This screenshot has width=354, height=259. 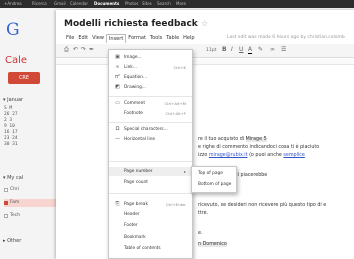 I want to click on page-number-submenu: Top of page Bottom of page, so click(x=214, y=179).